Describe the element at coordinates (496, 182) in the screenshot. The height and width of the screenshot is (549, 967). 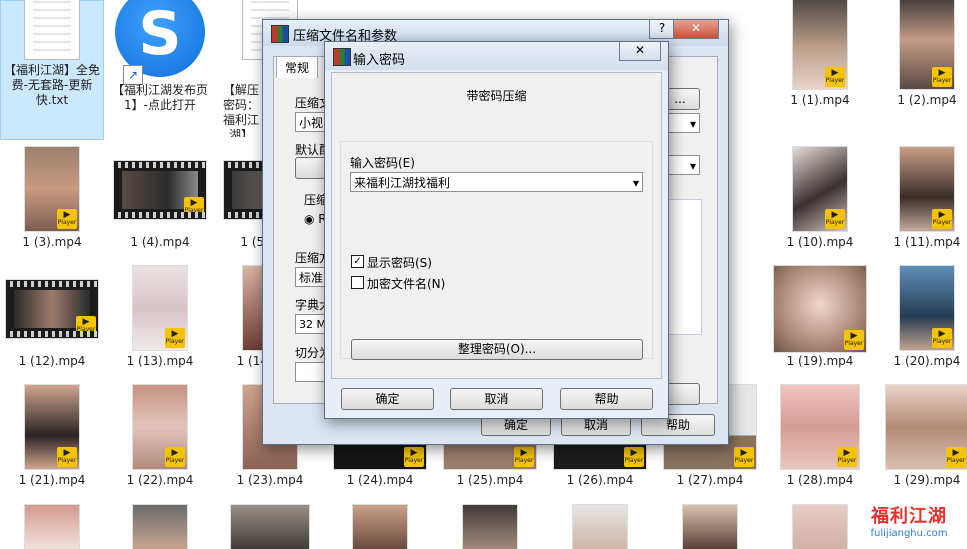
I see `password-input: 来福利江湖找福利` at that location.